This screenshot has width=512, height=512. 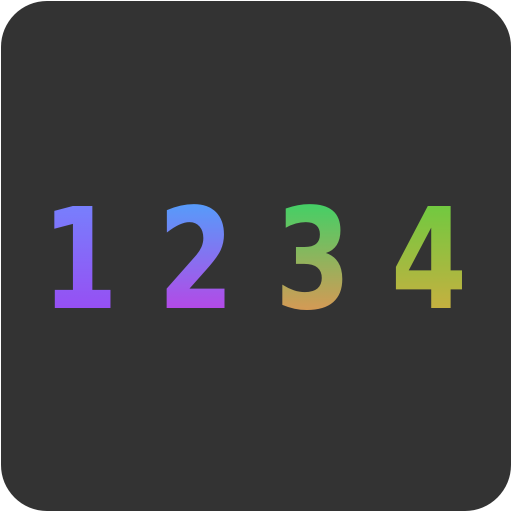 I want to click on digit-three: 3, so click(x=313, y=260).